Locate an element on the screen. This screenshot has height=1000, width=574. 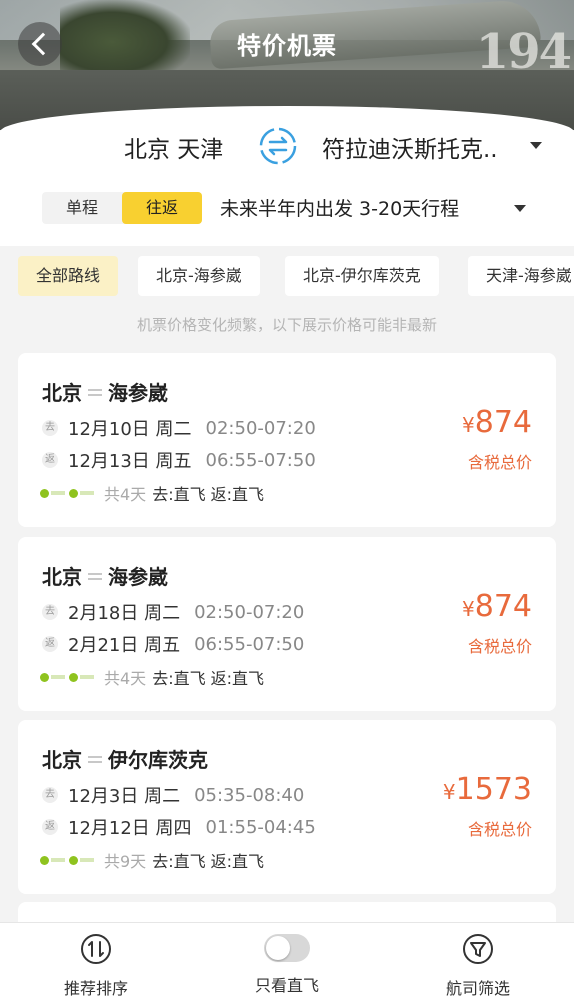
city-row: 北京 天津 符拉迪沃斯托克.. is located at coordinates (287, 146).